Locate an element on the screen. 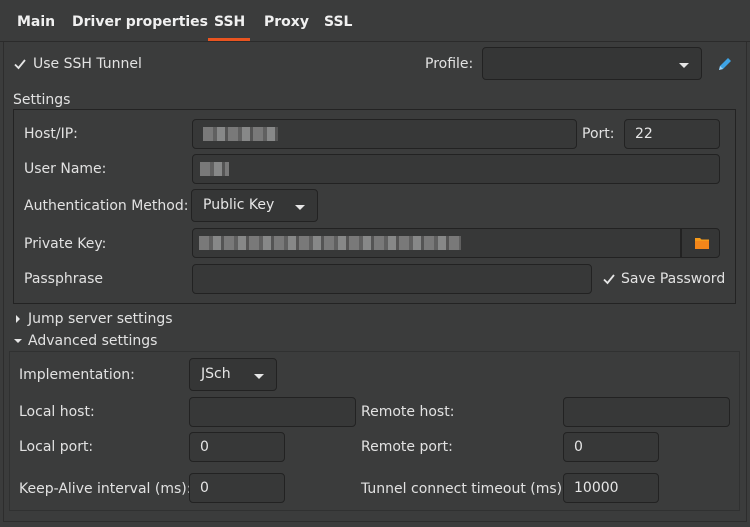 This screenshot has height=527, width=750. redacted-user is located at coordinates (214, 169).